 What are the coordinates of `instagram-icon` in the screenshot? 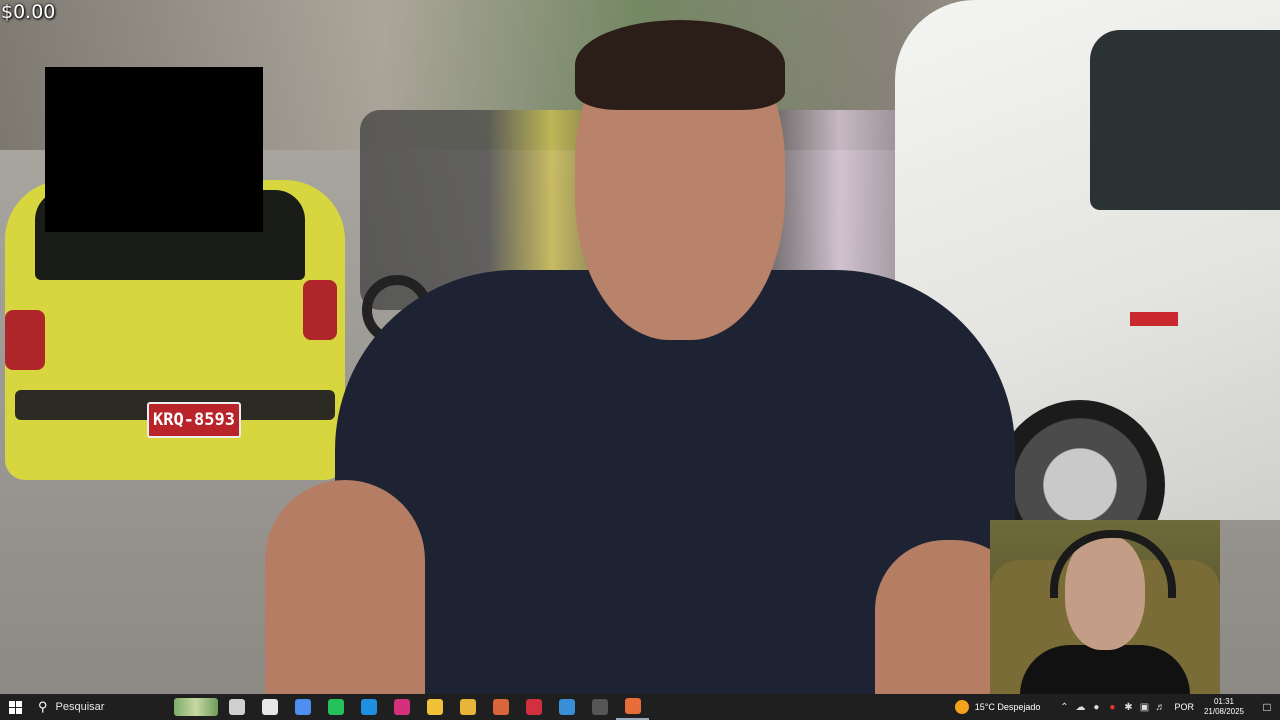 It's located at (401, 707).